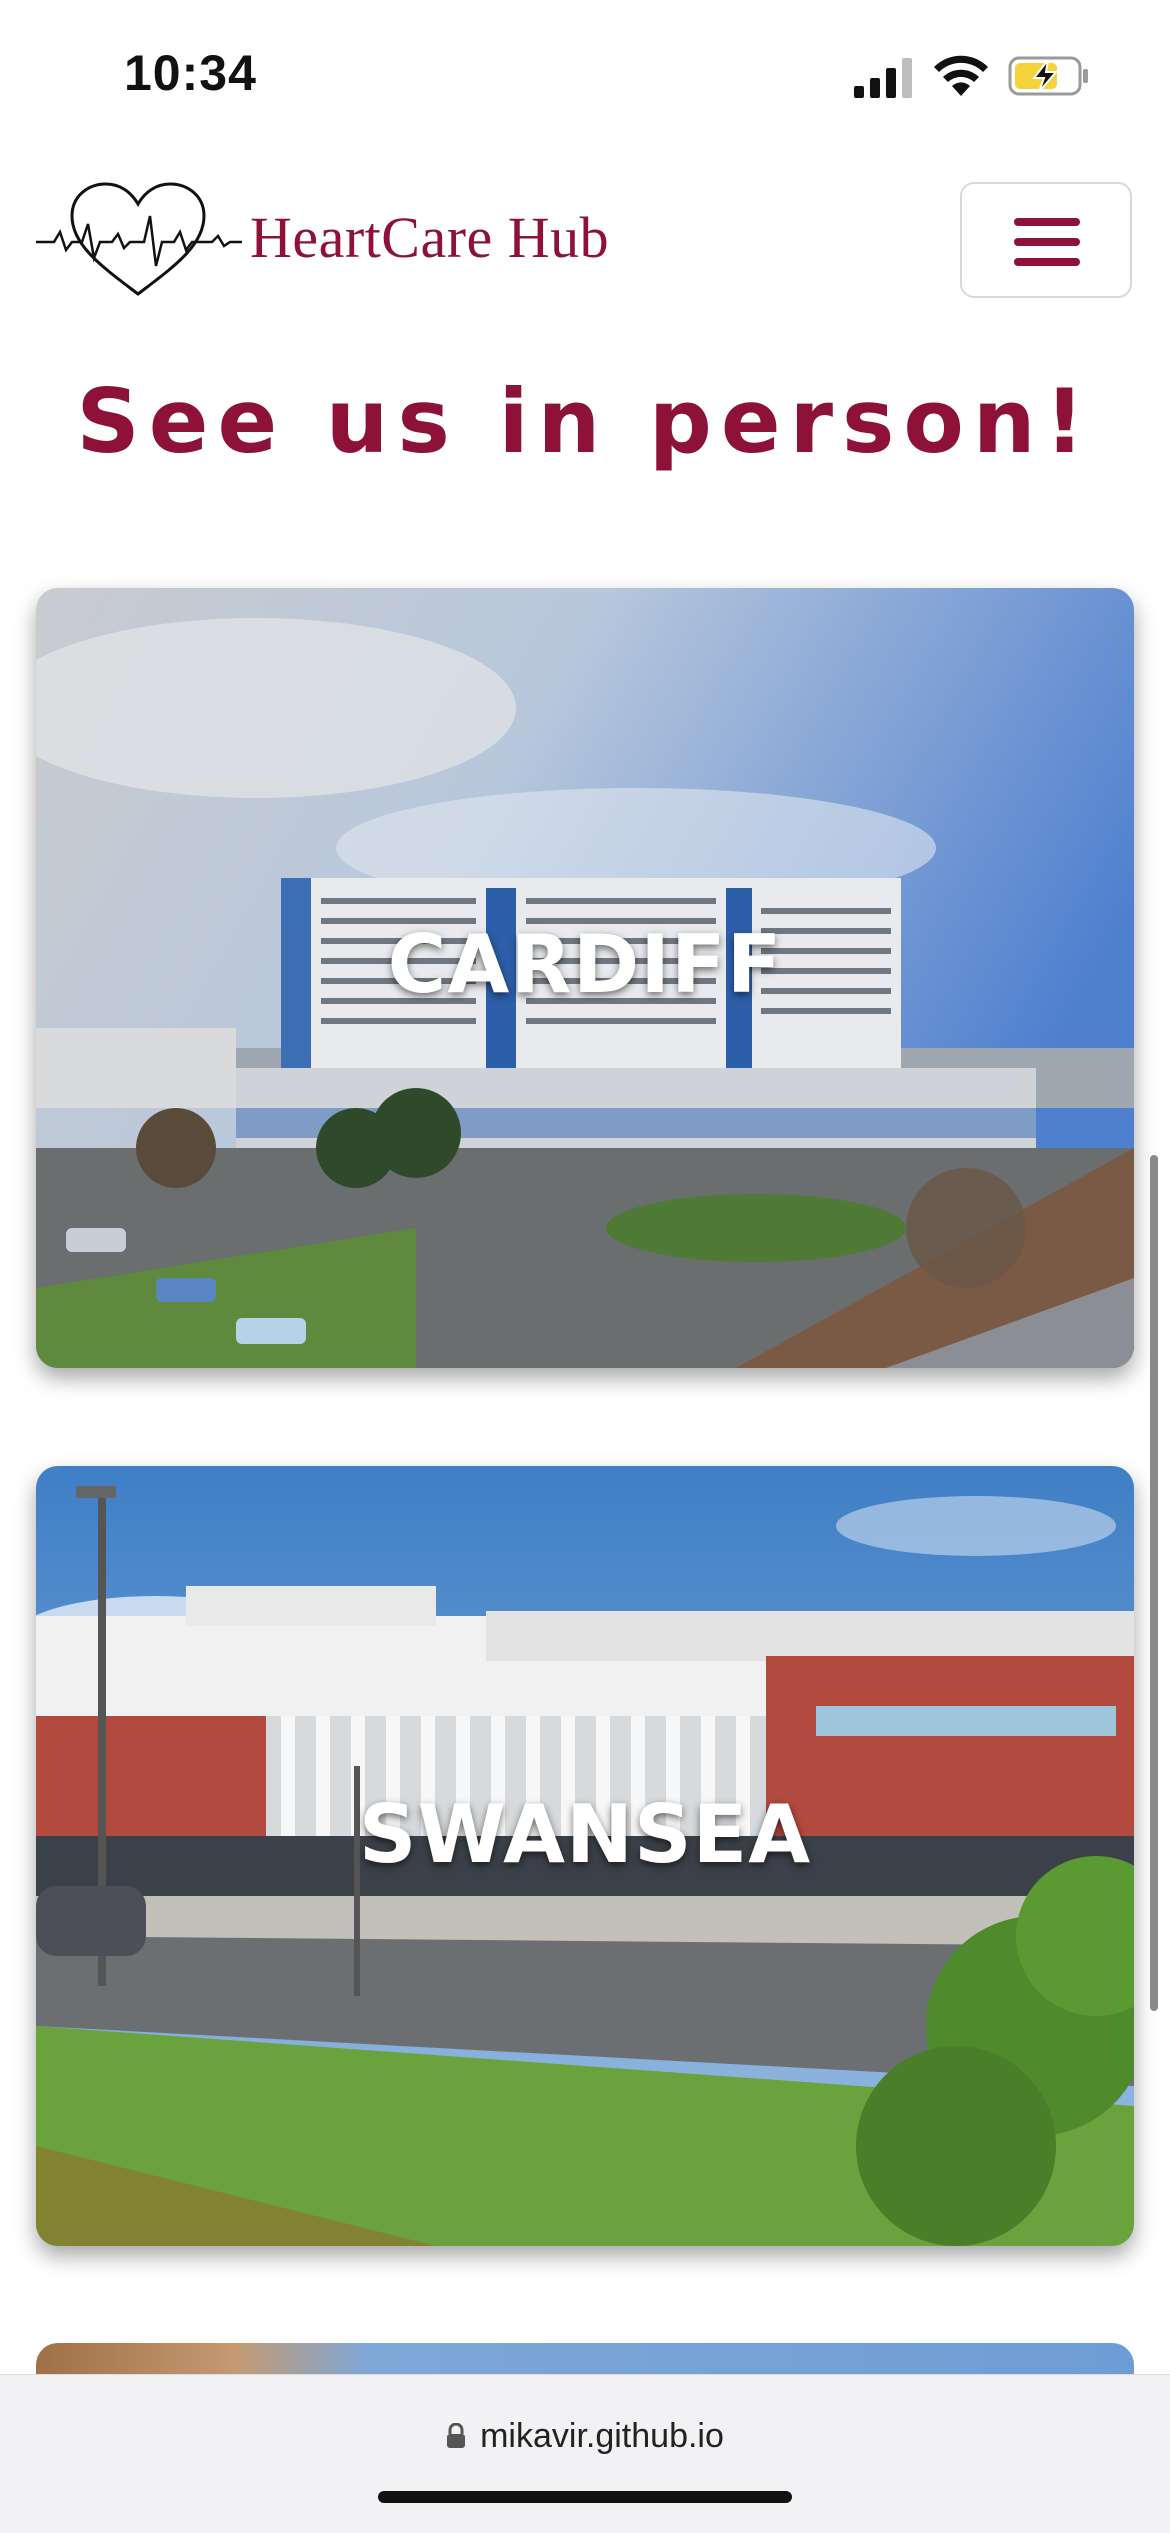  What do you see at coordinates (1048, 76) in the screenshot?
I see `battery-charging-icon` at bounding box center [1048, 76].